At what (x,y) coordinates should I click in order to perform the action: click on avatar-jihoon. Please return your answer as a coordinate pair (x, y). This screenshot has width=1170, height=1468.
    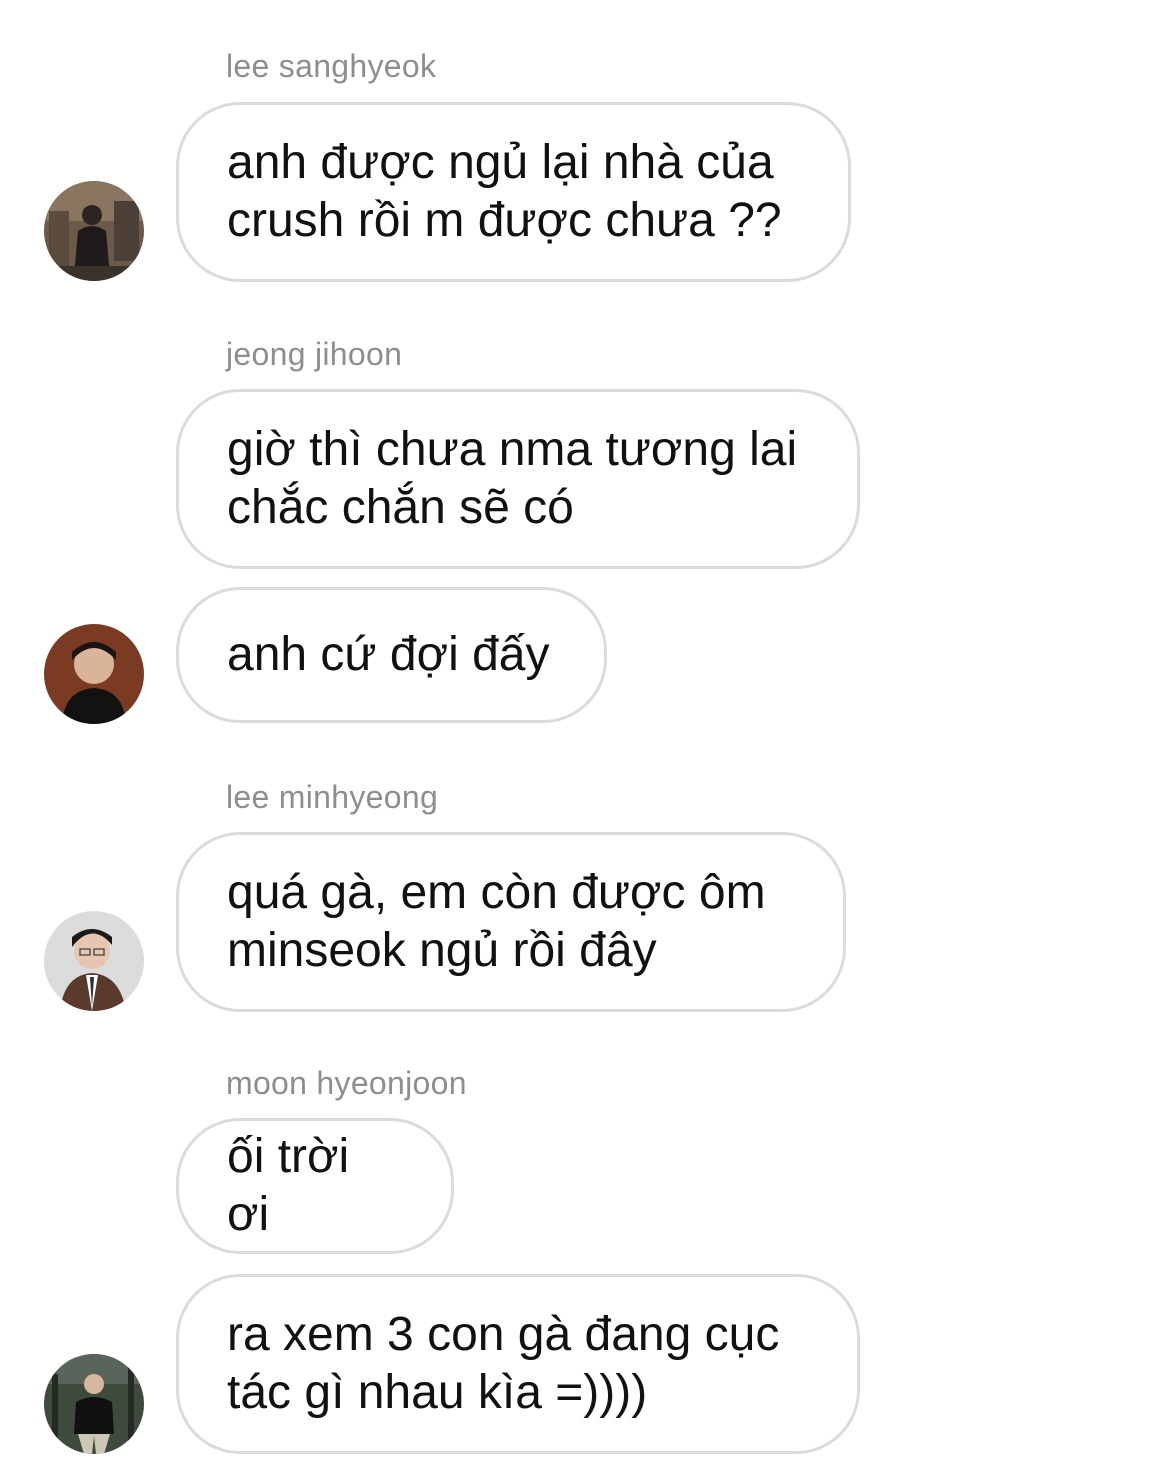
    Looking at the image, I should click on (94, 674).